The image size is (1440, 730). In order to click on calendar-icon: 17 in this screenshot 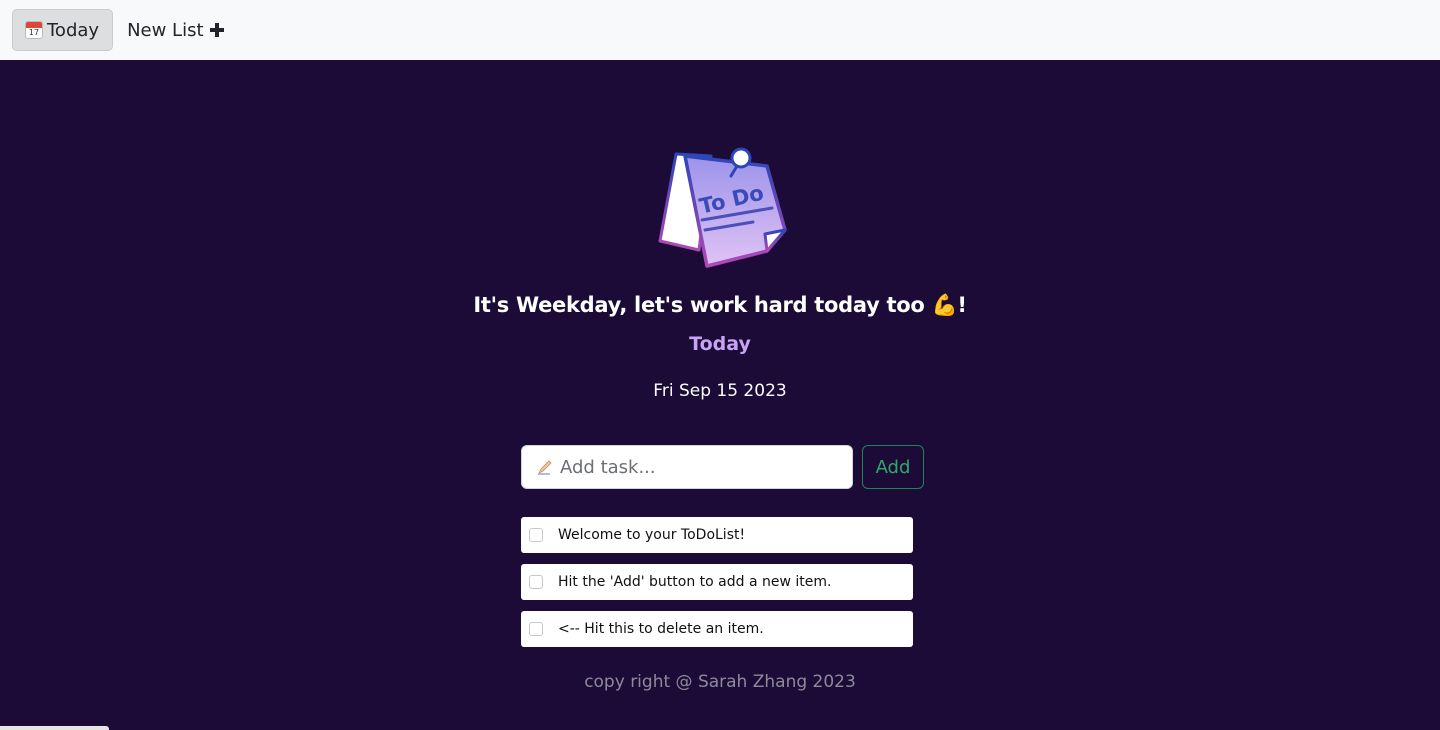, I will do `click(34, 30)`.